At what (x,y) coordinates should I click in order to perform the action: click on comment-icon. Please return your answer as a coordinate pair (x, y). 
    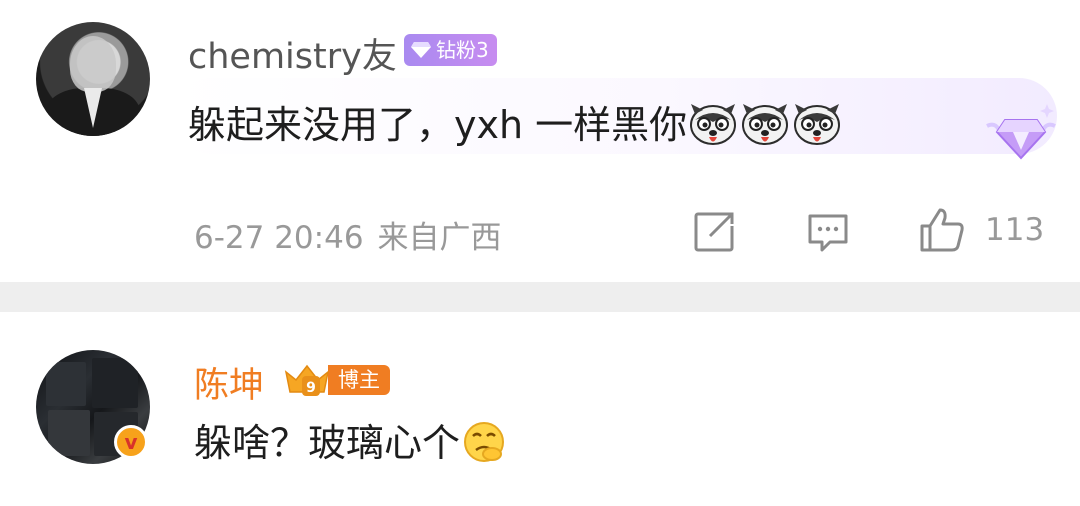
    Looking at the image, I should click on (828, 232).